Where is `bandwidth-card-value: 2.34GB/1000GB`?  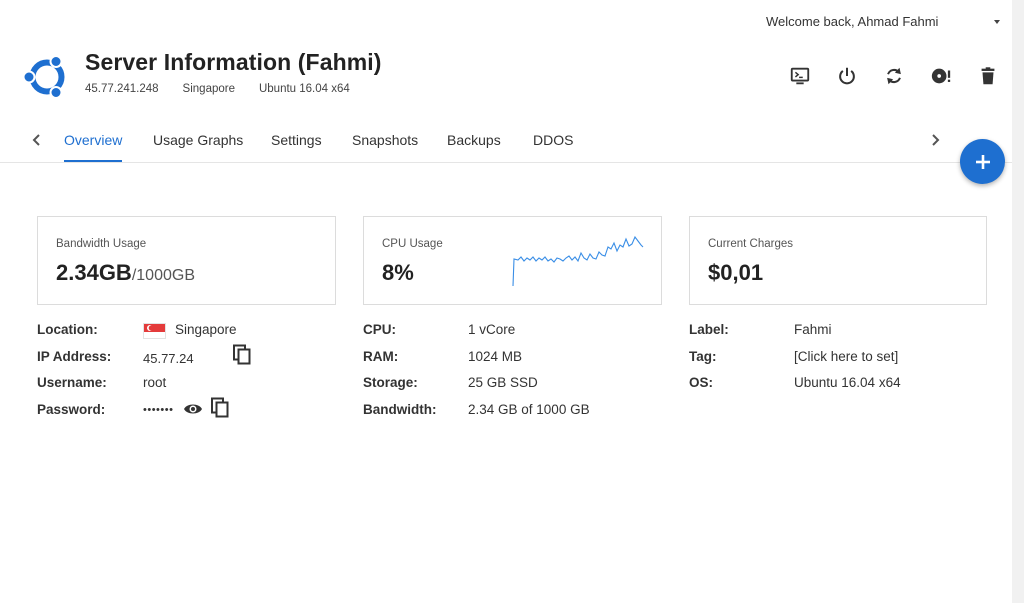 bandwidth-card-value: 2.34GB/1000GB is located at coordinates (125, 273).